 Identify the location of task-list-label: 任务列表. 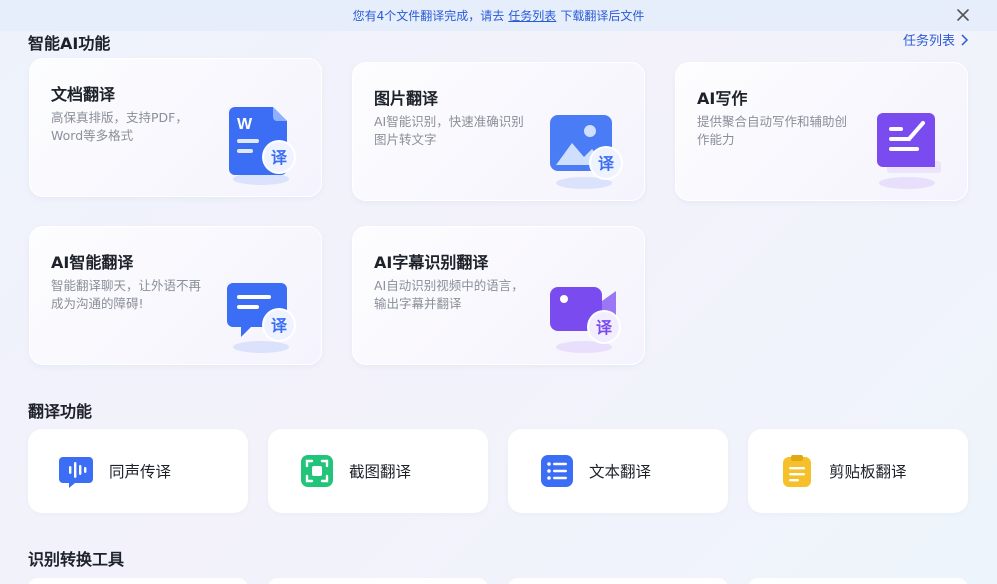
(928, 41).